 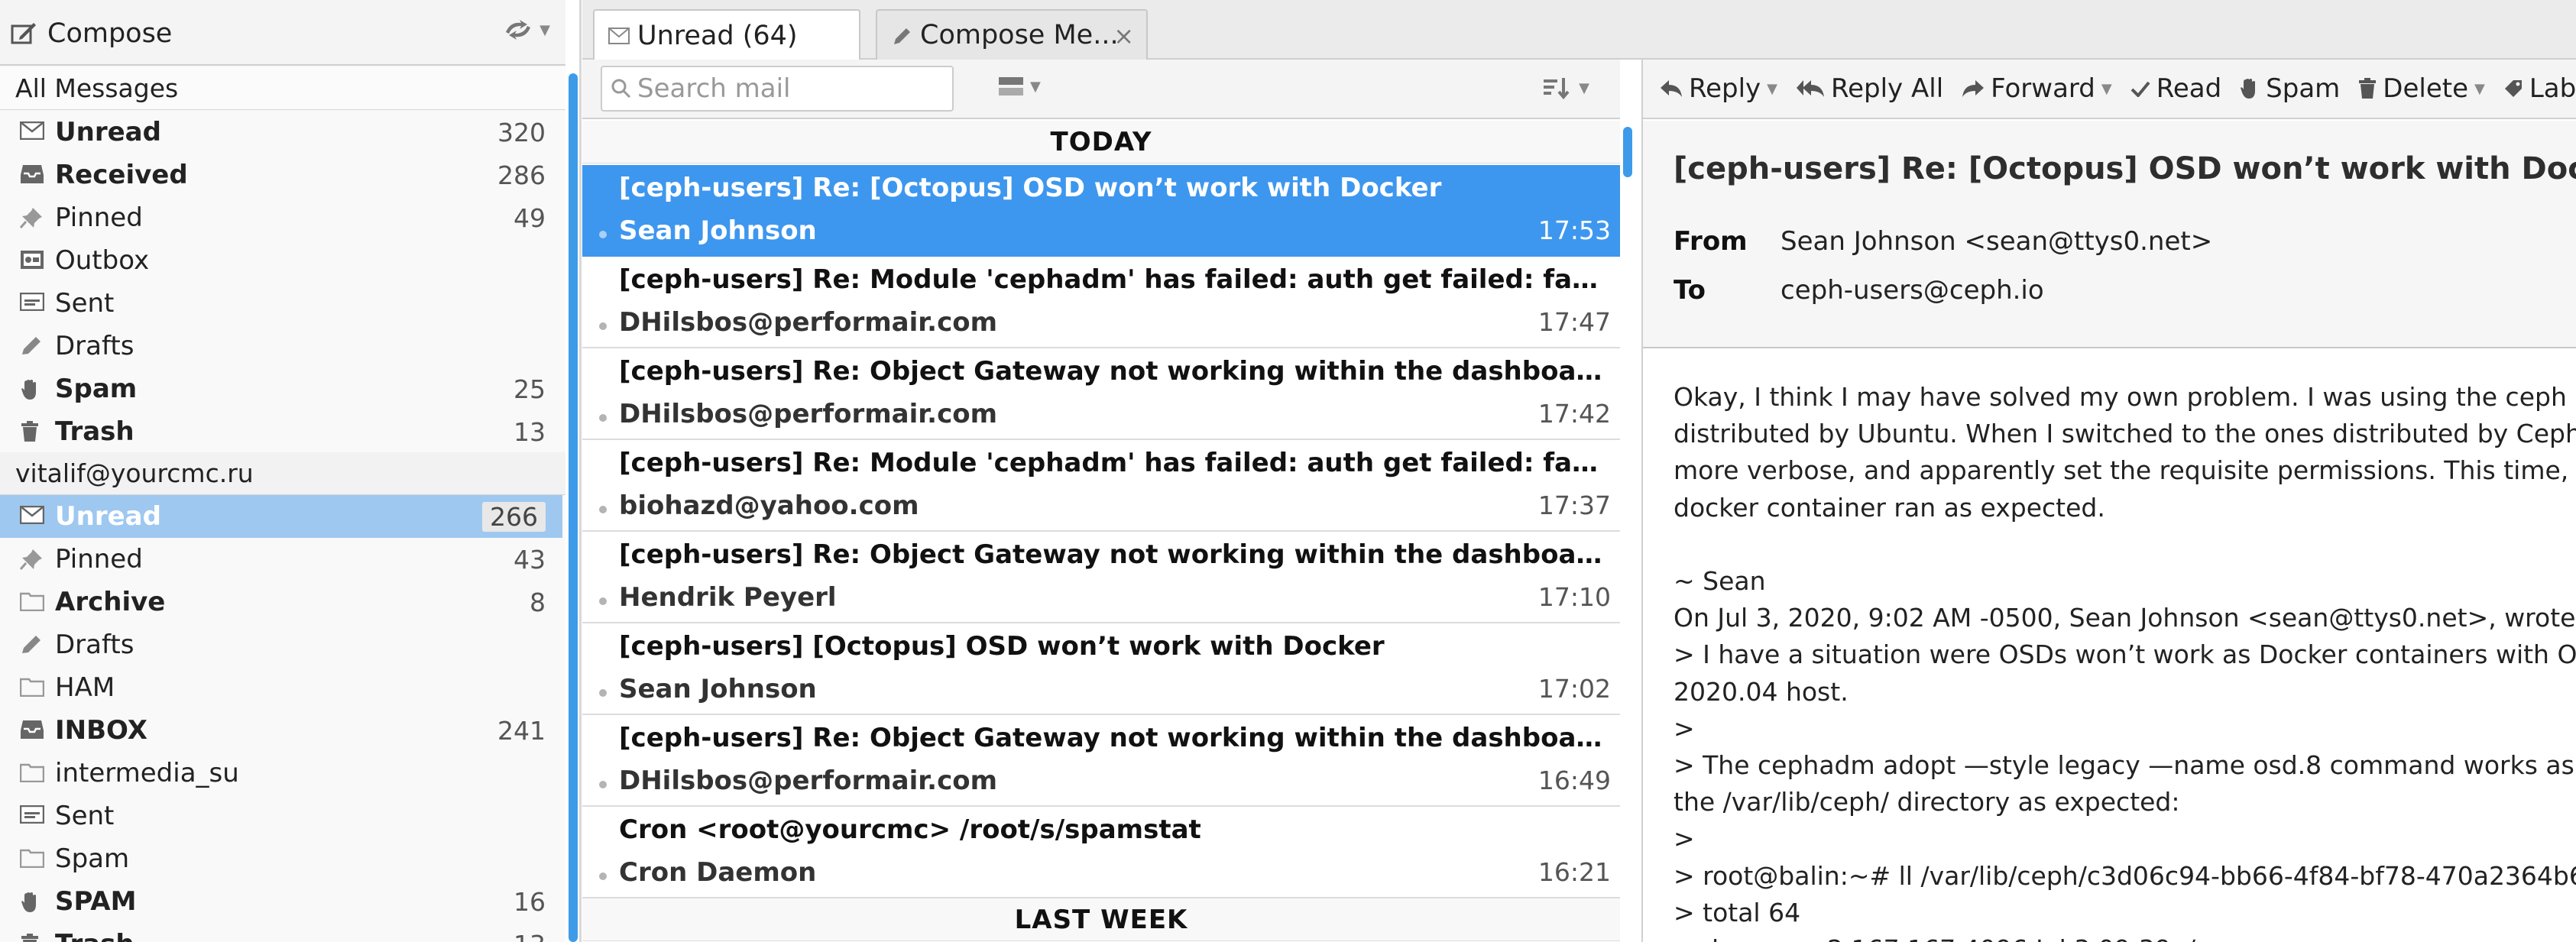 What do you see at coordinates (1020, 86) in the screenshot?
I see `list-view-button: ▼` at bounding box center [1020, 86].